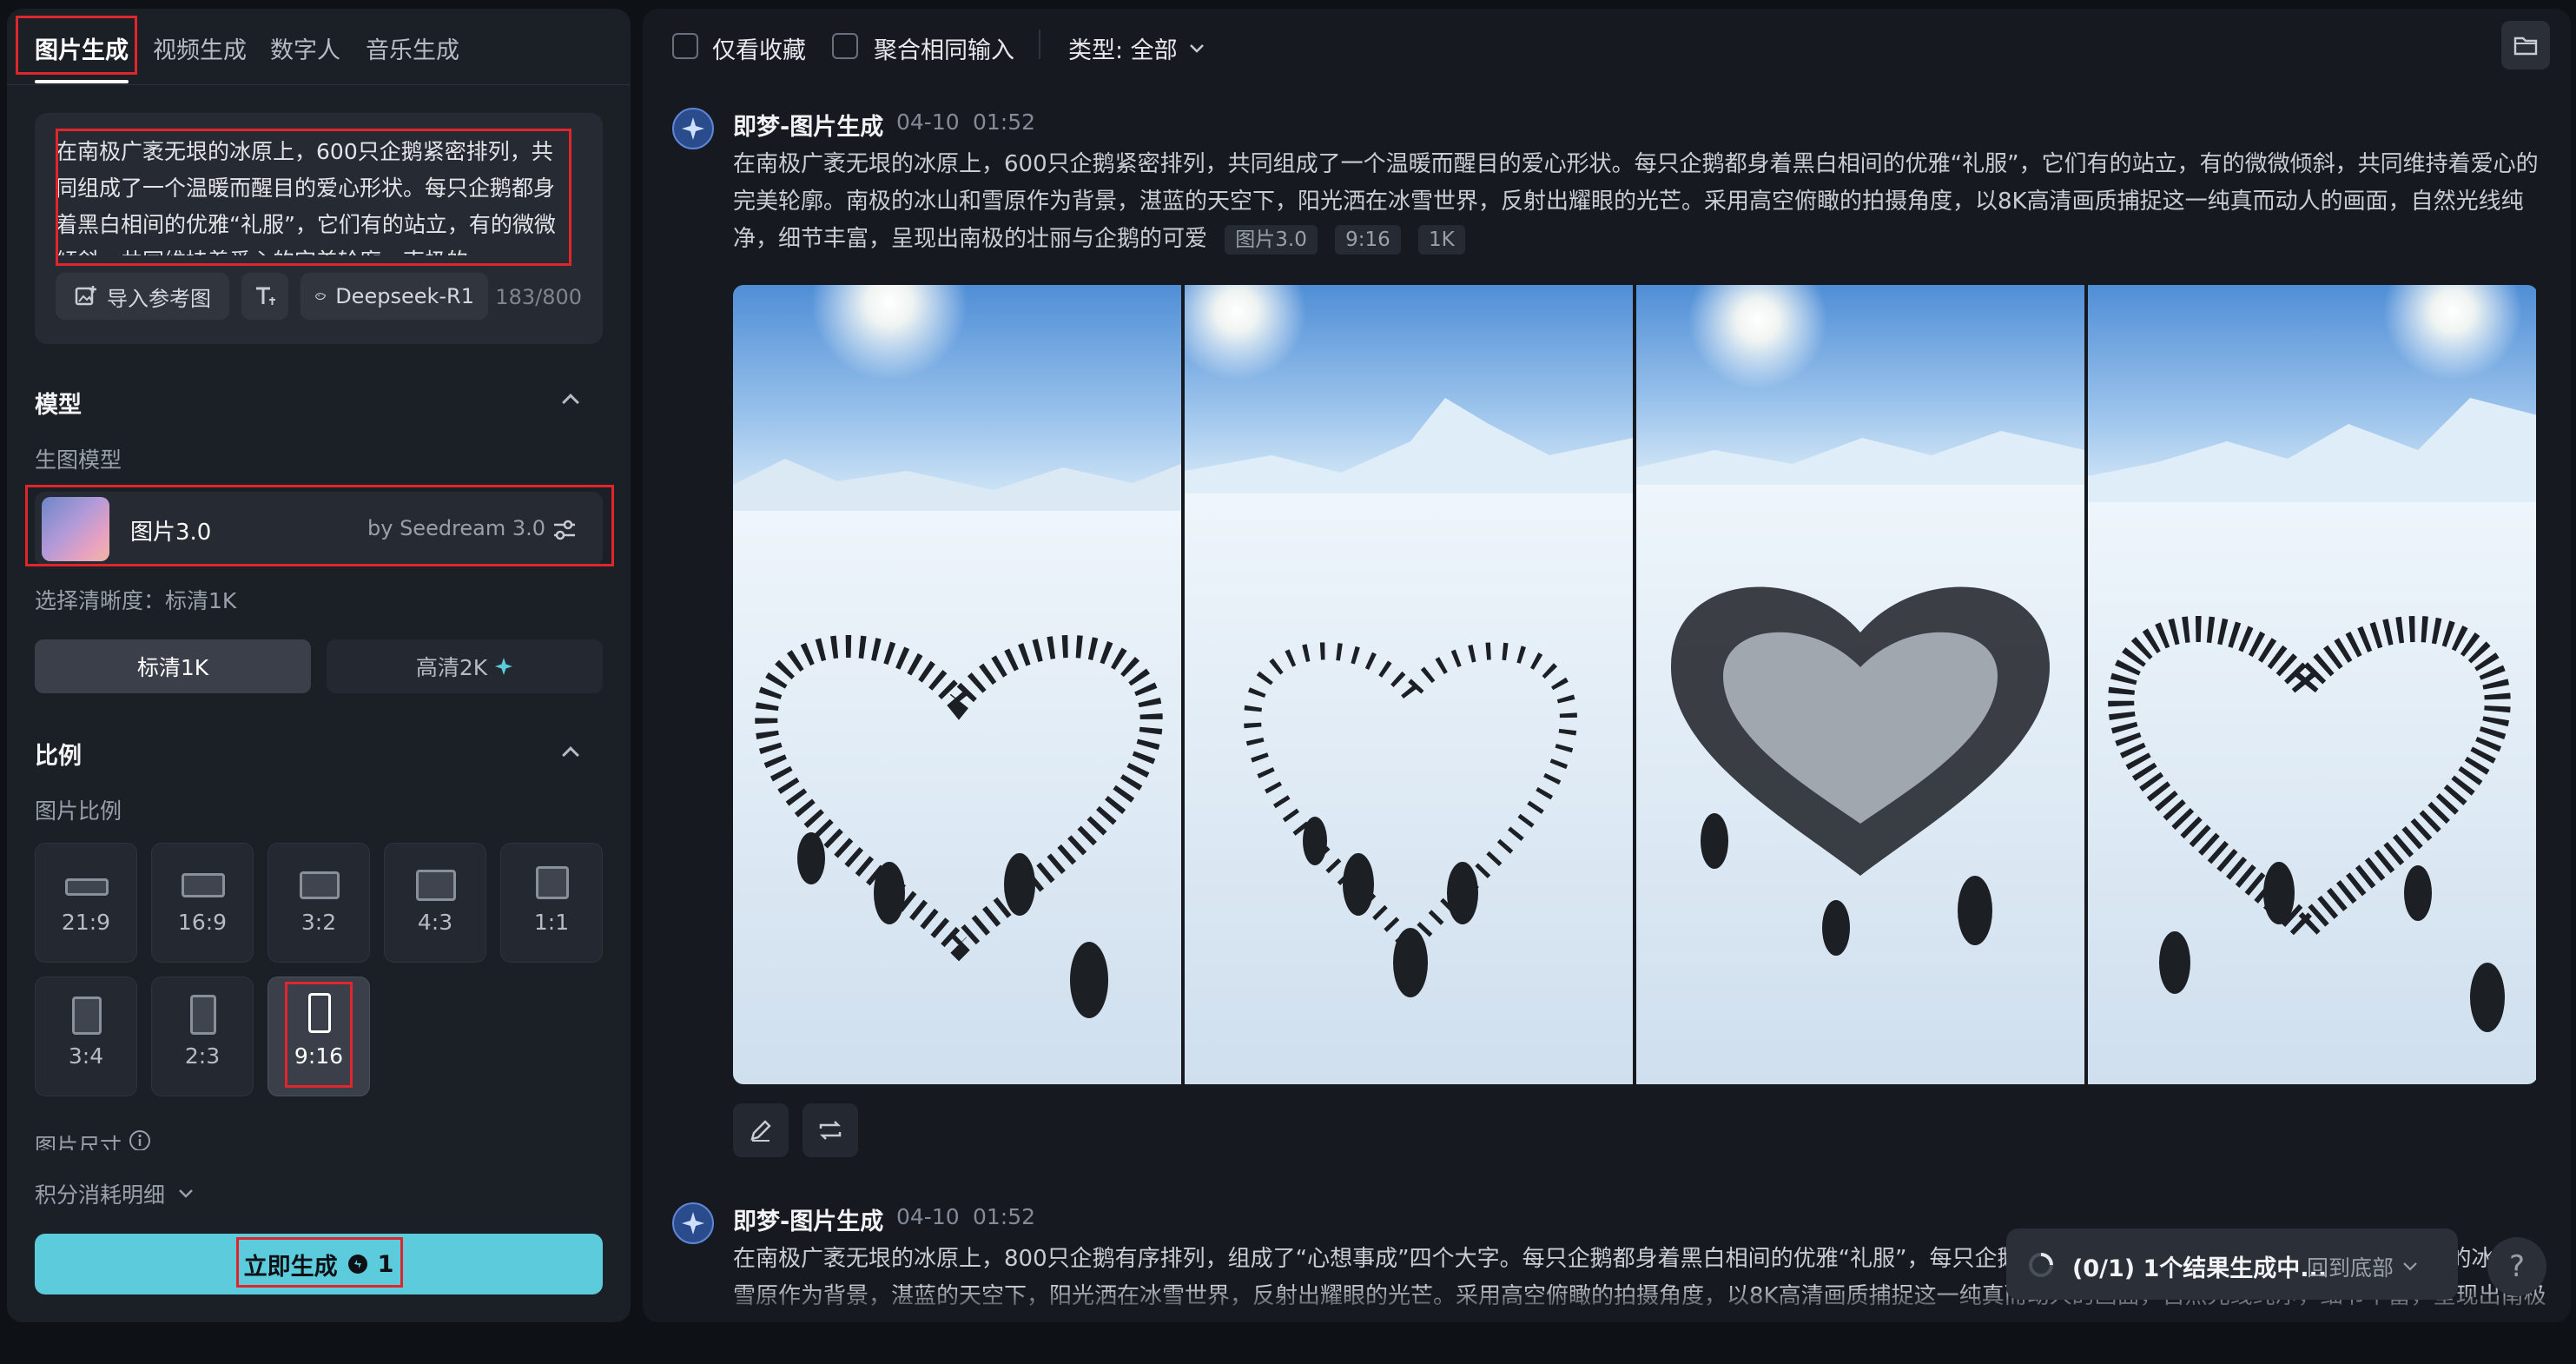 Image resolution: width=2576 pixels, height=1364 pixels. I want to click on avatar, so click(693, 128).